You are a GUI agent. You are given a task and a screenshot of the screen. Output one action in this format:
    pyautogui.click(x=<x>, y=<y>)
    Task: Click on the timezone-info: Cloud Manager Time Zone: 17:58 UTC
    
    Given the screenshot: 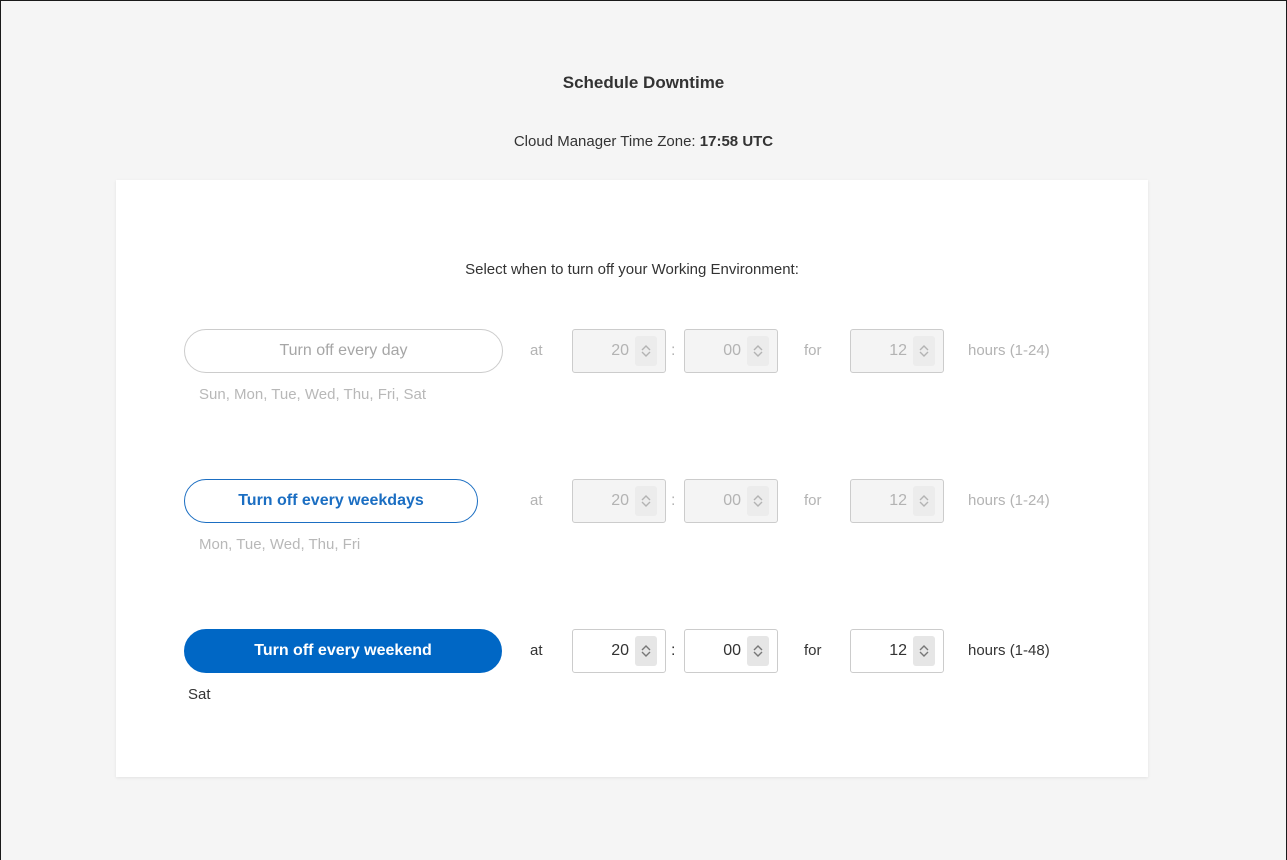 What is the action you would take?
    pyautogui.click(x=643, y=141)
    